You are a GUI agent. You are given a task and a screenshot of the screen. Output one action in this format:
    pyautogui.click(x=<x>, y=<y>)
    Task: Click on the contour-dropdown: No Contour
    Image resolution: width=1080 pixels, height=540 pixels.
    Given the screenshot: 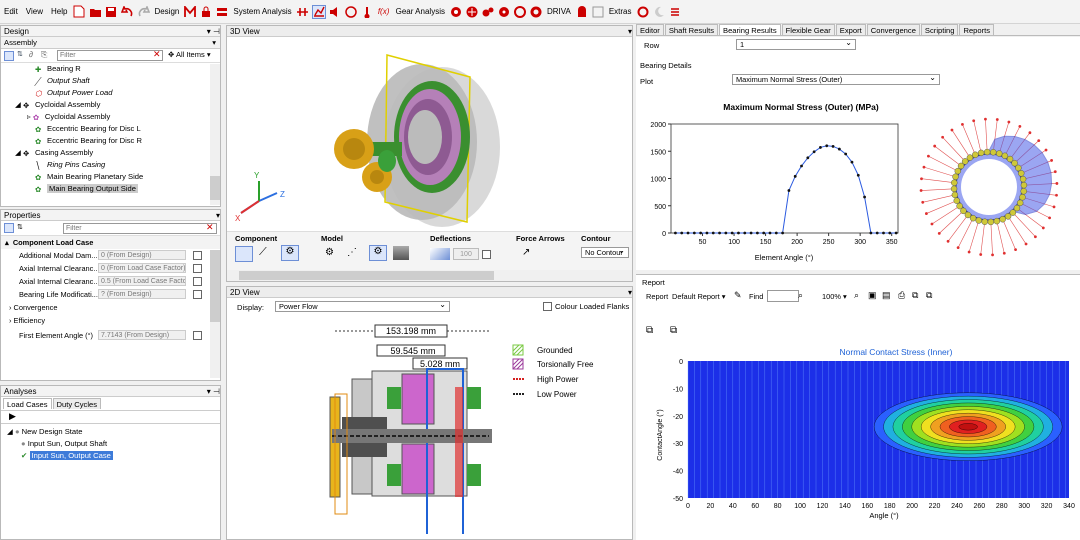 What is the action you would take?
    pyautogui.click(x=605, y=252)
    